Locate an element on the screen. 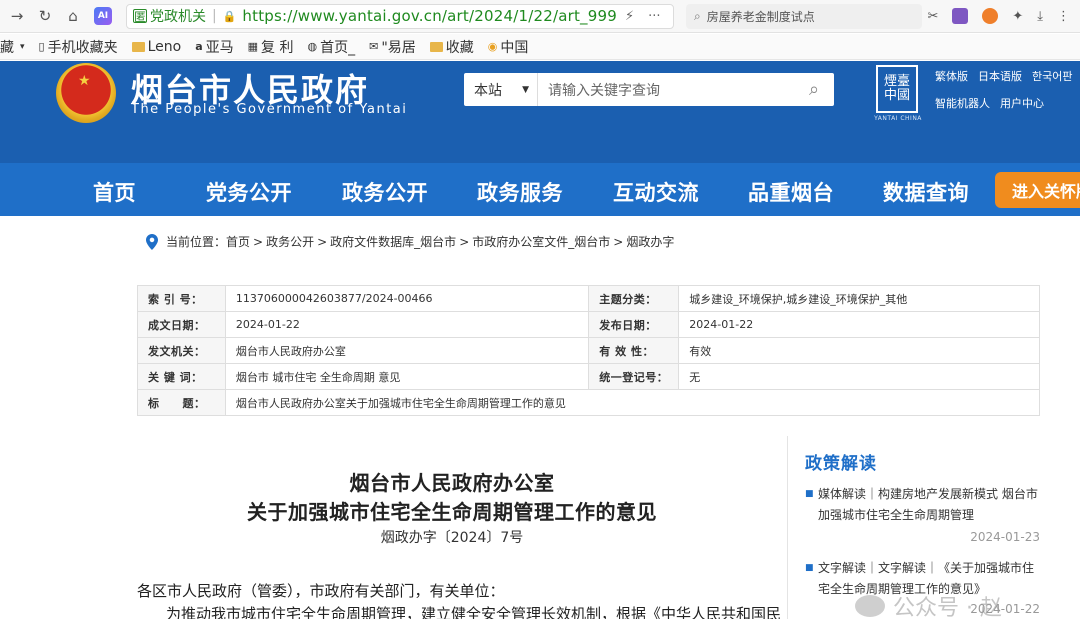 The image size is (1080, 619). date-label: 成文日期： is located at coordinates (181, 324).